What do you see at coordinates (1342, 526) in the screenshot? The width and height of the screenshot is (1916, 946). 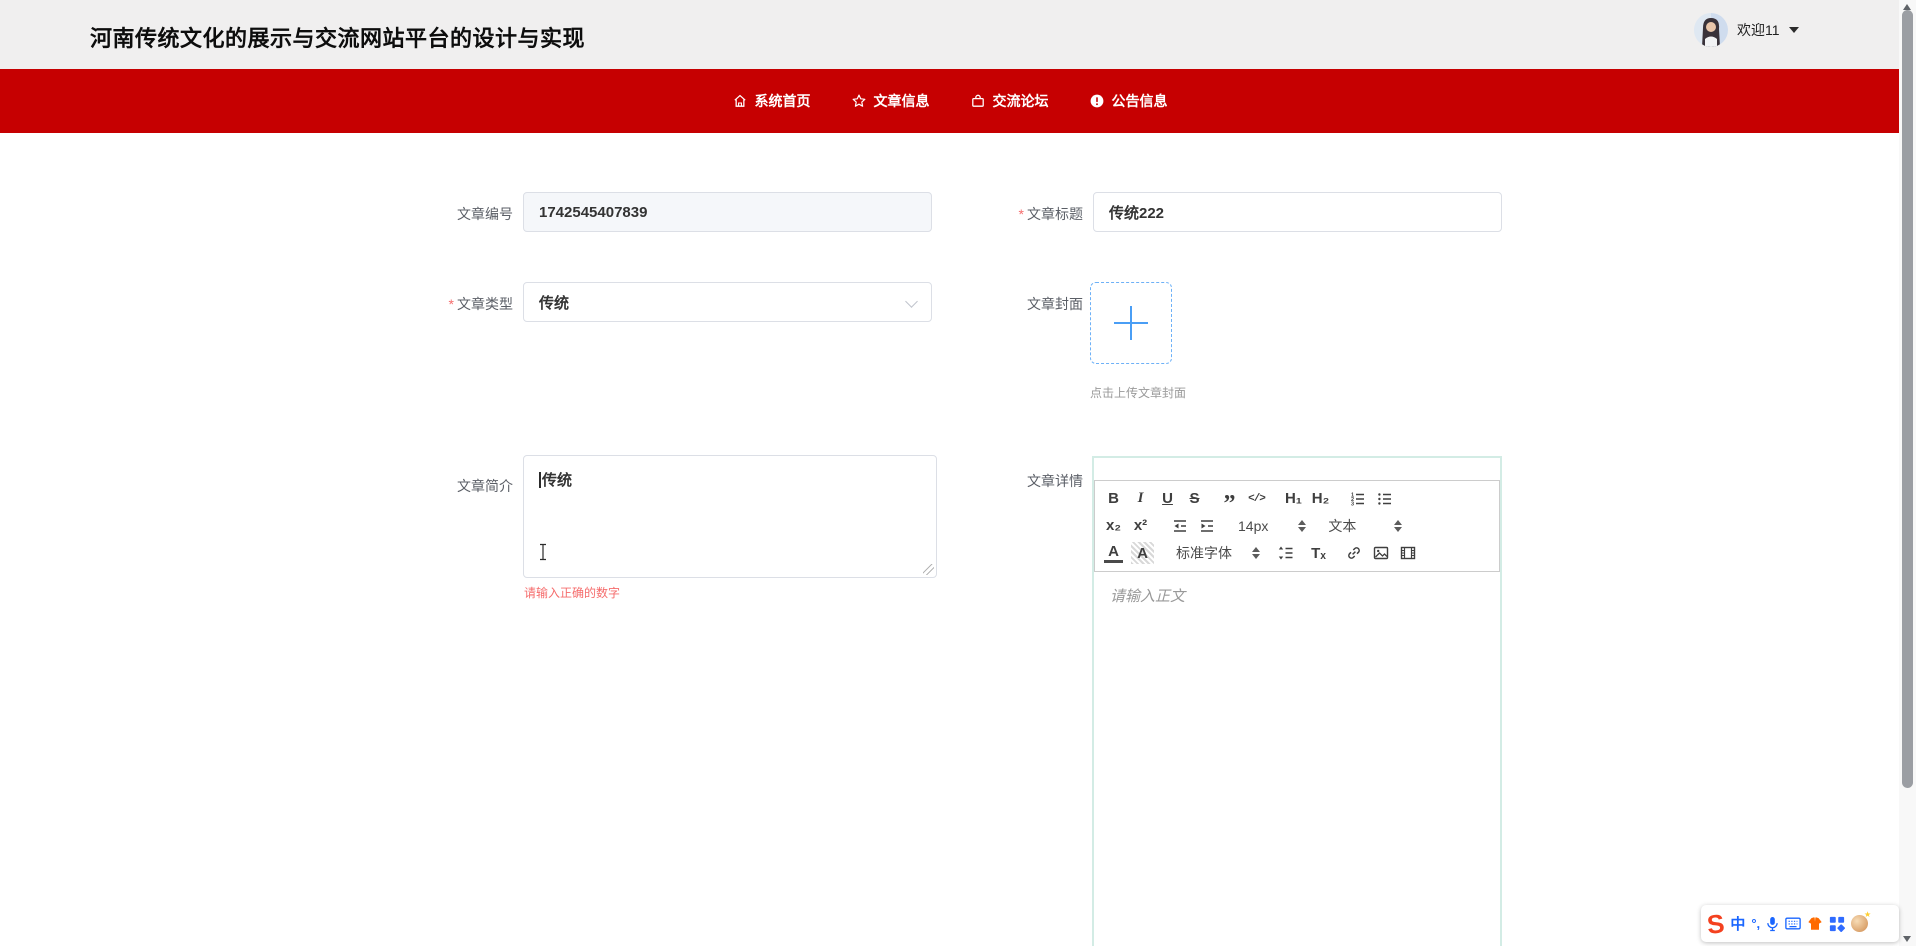 I see `text-format-select: 文本` at bounding box center [1342, 526].